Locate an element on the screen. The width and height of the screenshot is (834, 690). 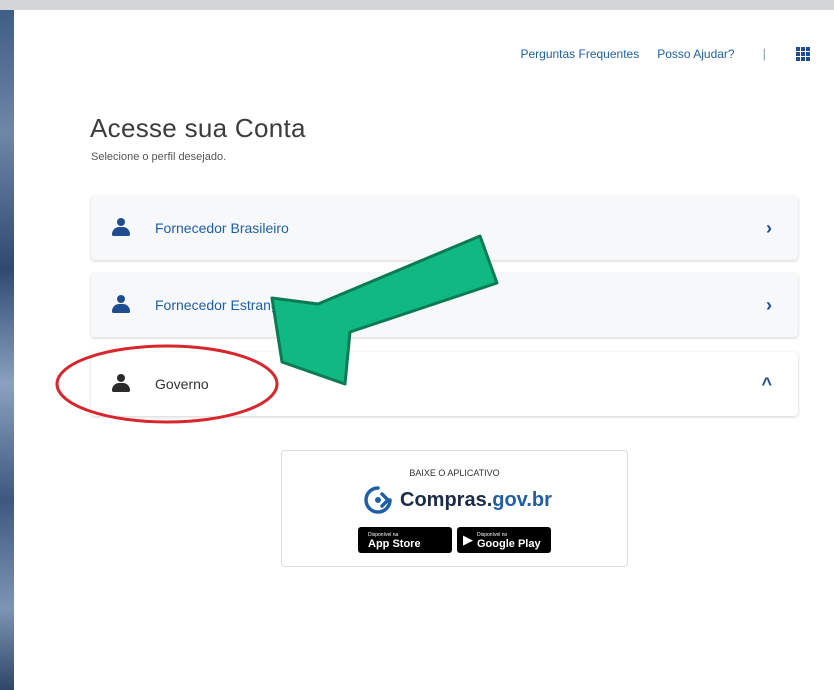
help-link: Posso Ajudar? is located at coordinates (695, 54).